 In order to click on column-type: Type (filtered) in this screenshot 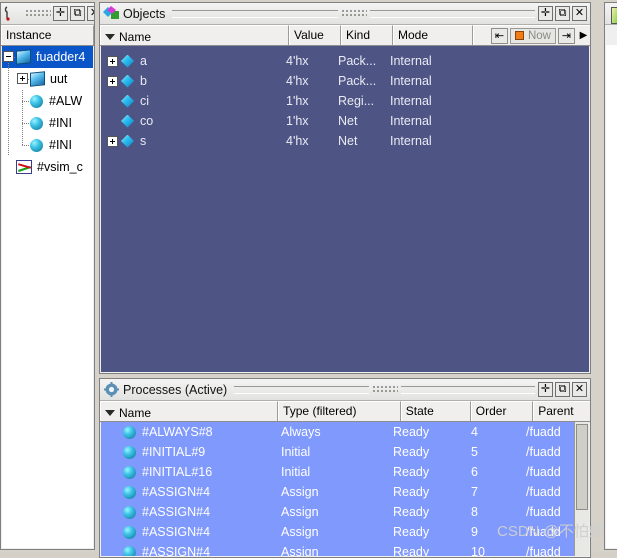, I will do `click(339, 411)`.